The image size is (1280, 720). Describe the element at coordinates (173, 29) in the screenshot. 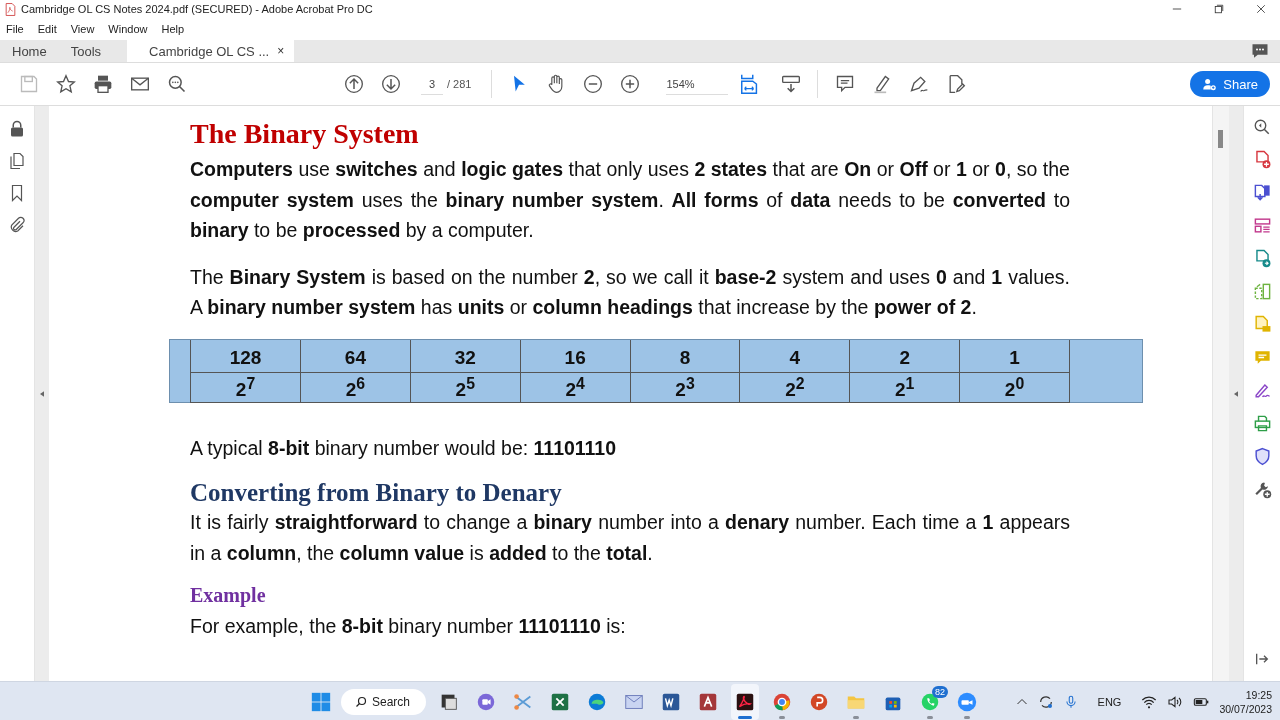

I see `menu-item: Help` at that location.